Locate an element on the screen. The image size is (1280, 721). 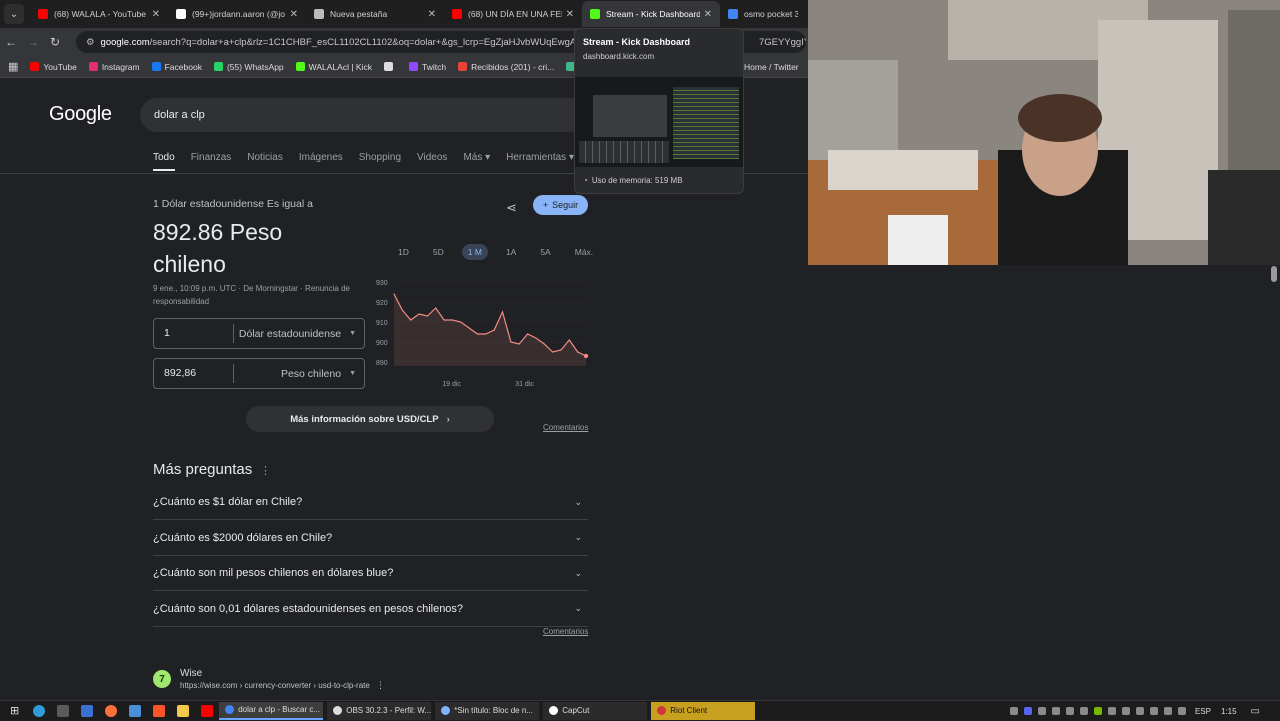
clock: 1:15 is located at coordinates (1229, 711).